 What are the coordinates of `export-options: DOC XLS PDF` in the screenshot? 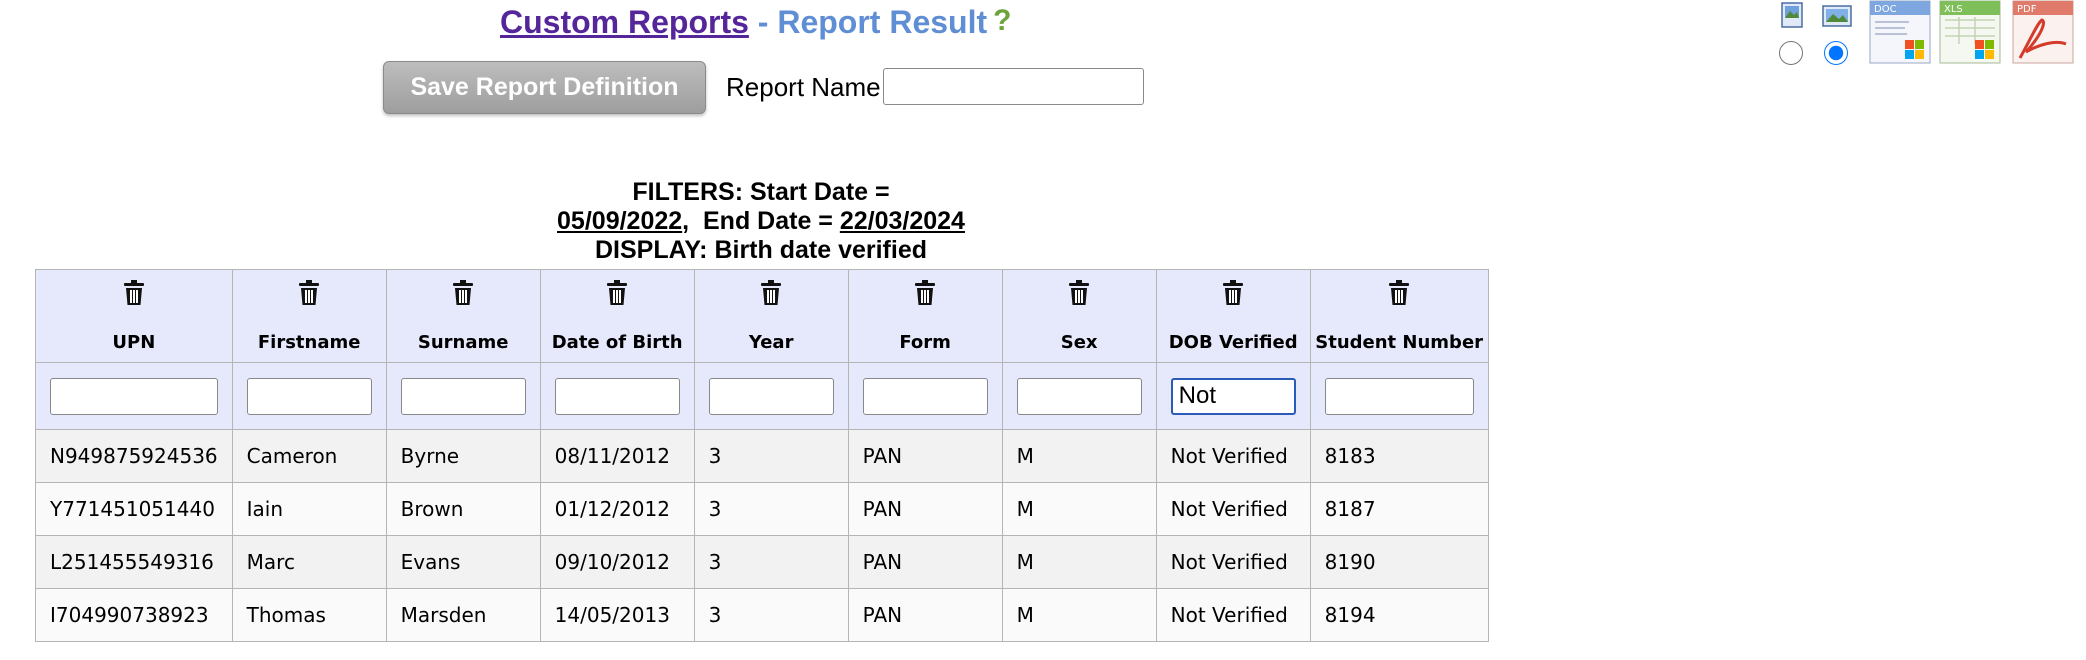 It's located at (1928, 35).